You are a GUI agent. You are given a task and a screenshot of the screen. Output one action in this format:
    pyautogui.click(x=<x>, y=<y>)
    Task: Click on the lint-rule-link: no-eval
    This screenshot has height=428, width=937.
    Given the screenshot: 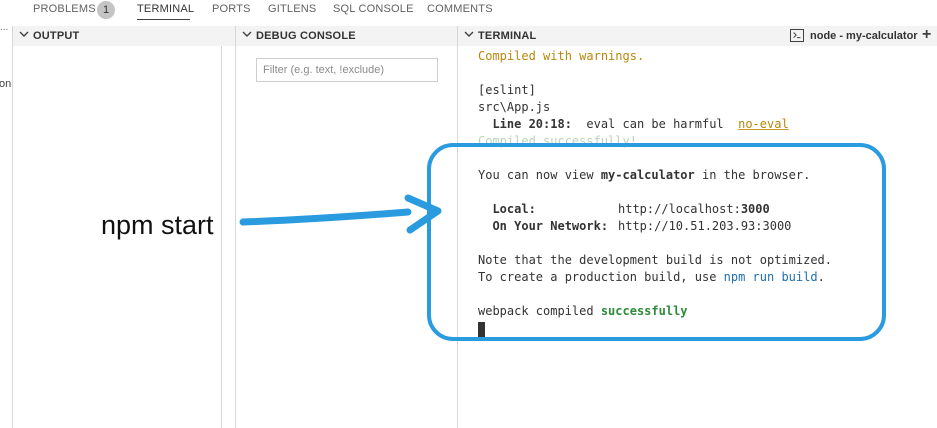 What is the action you would take?
    pyautogui.click(x=763, y=124)
    